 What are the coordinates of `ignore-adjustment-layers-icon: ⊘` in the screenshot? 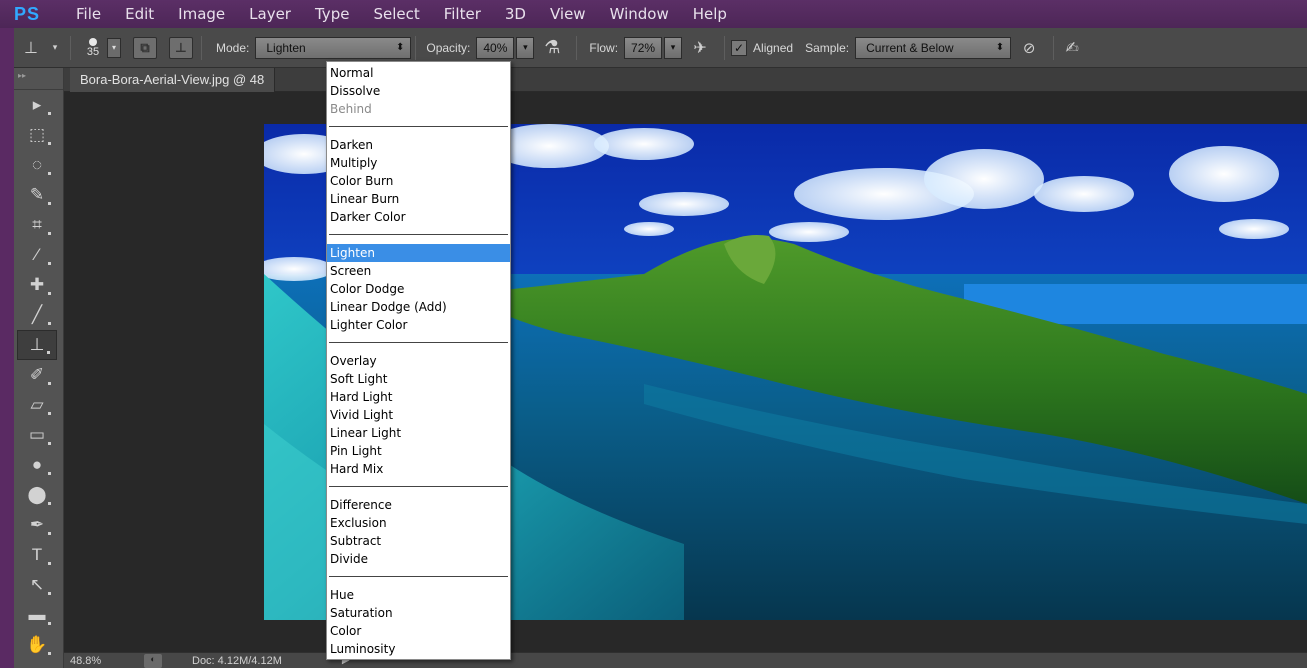 It's located at (1029, 48).